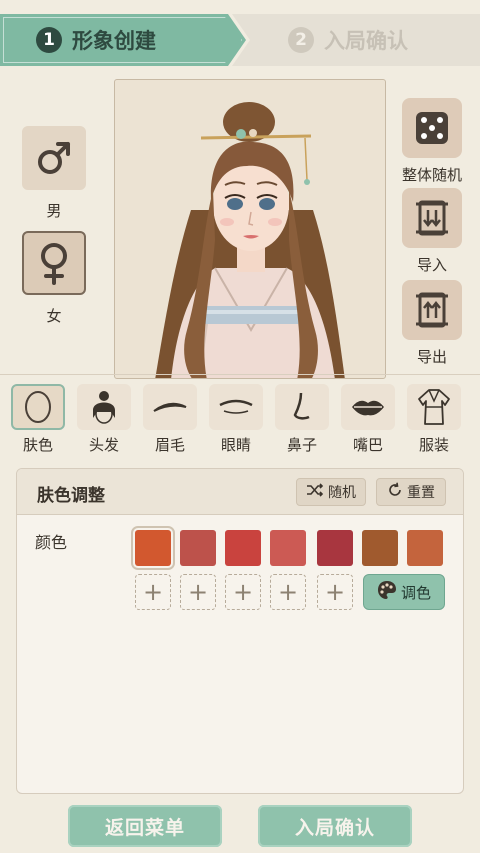 The image size is (480, 853). What do you see at coordinates (54, 158) in the screenshot?
I see `male-symbol-icon` at bounding box center [54, 158].